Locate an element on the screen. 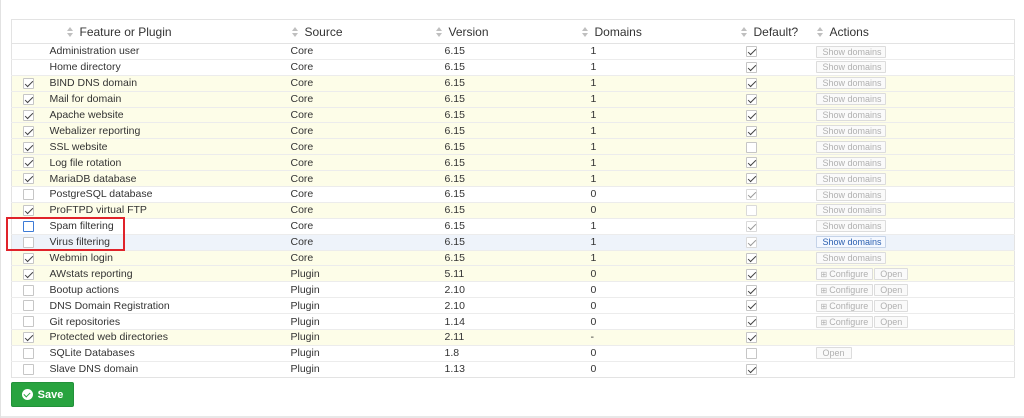 The width and height of the screenshot is (1024, 418). table-row: Mail for domain Core 6.15 1 Show domains is located at coordinates (513, 99).